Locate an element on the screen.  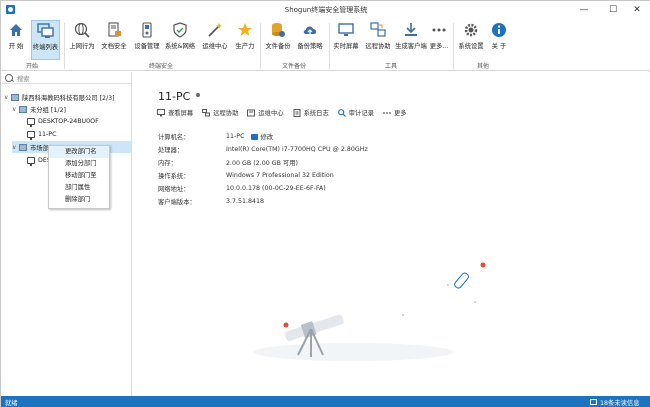
tree-node-pc: 11-PC is located at coordinates (41, 134).